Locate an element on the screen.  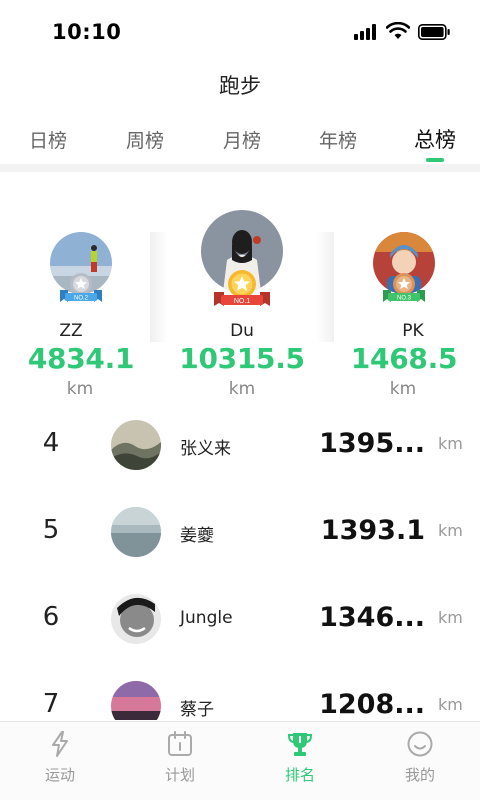
podium-first-name: Du is located at coordinates (242, 331).